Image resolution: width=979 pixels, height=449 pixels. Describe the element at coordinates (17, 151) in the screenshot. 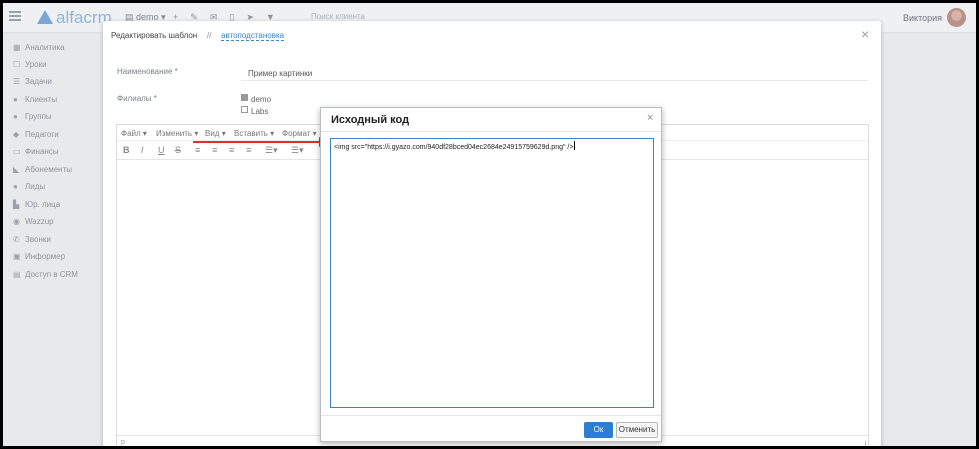

I see `money-icon: ▭` at that location.